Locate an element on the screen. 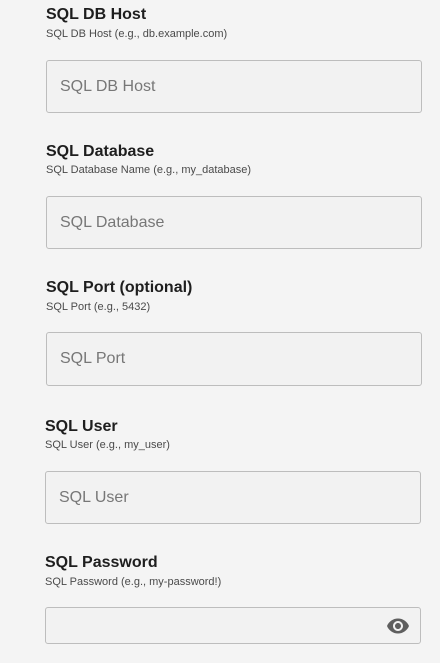 Image resolution: width=440 pixels, height=663 pixels. sql-port-hint: SQL Port (e.g., 5432) is located at coordinates (98, 307).